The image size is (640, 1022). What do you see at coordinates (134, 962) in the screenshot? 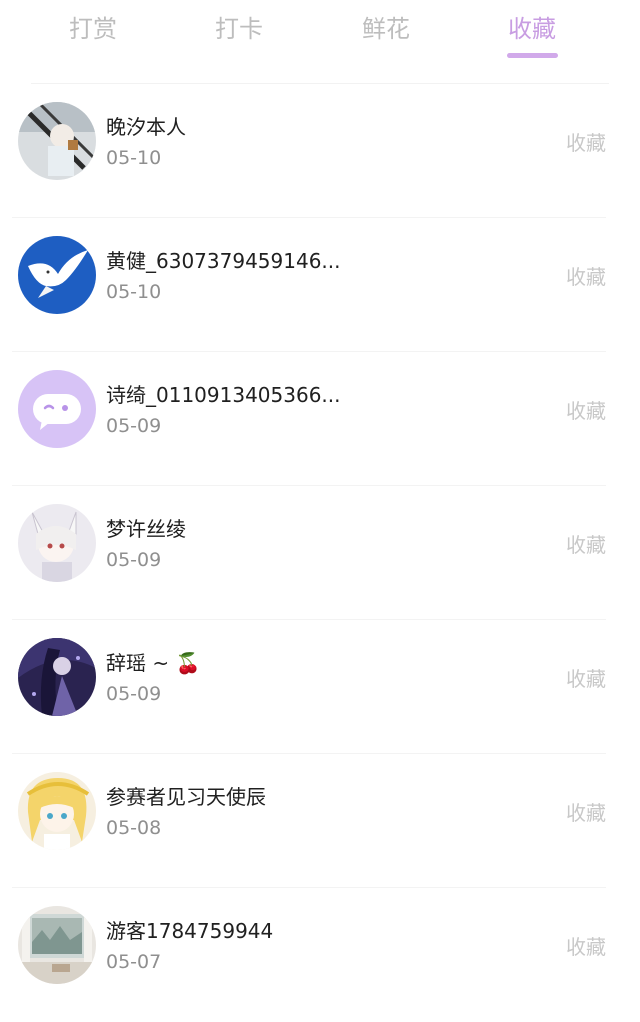
I see `date-label: 05-07` at bounding box center [134, 962].